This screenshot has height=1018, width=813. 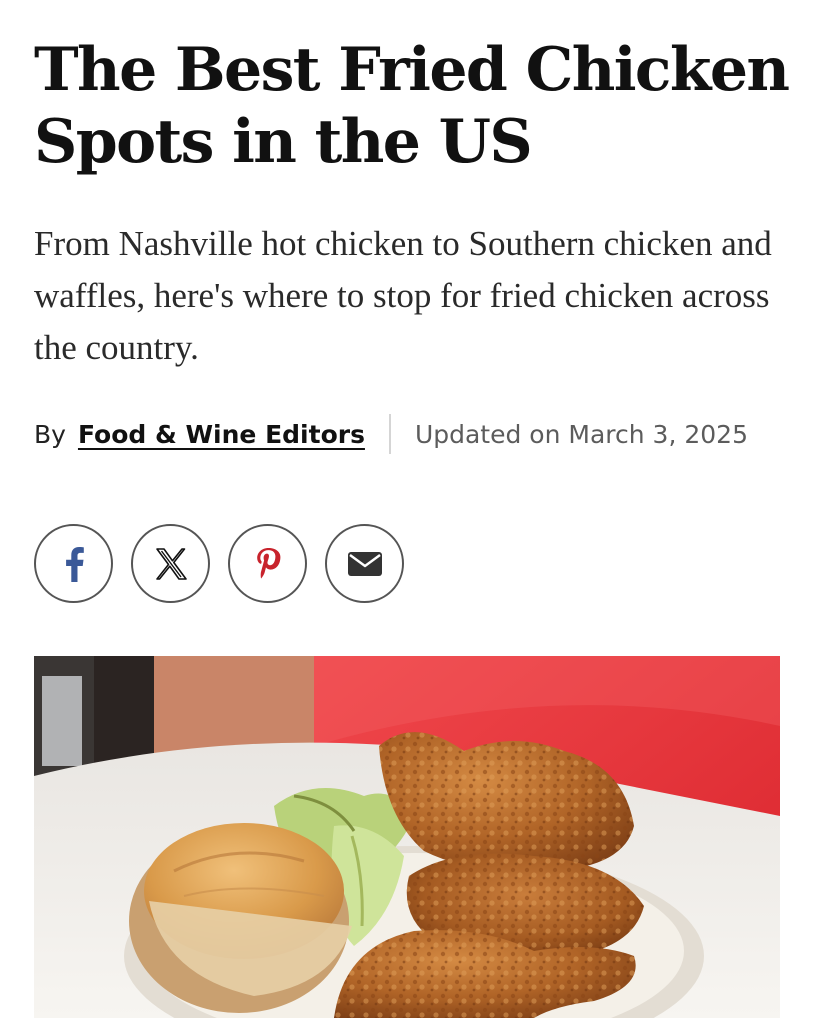 I want to click on author-link: Food & Wine Editors, so click(x=221, y=434).